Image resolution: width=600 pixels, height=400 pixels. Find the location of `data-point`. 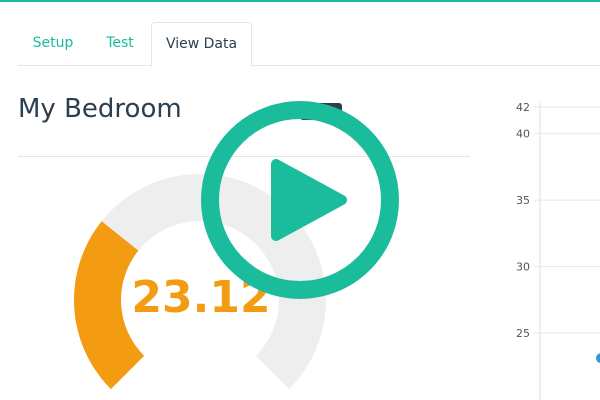

data-point is located at coordinates (598, 358).